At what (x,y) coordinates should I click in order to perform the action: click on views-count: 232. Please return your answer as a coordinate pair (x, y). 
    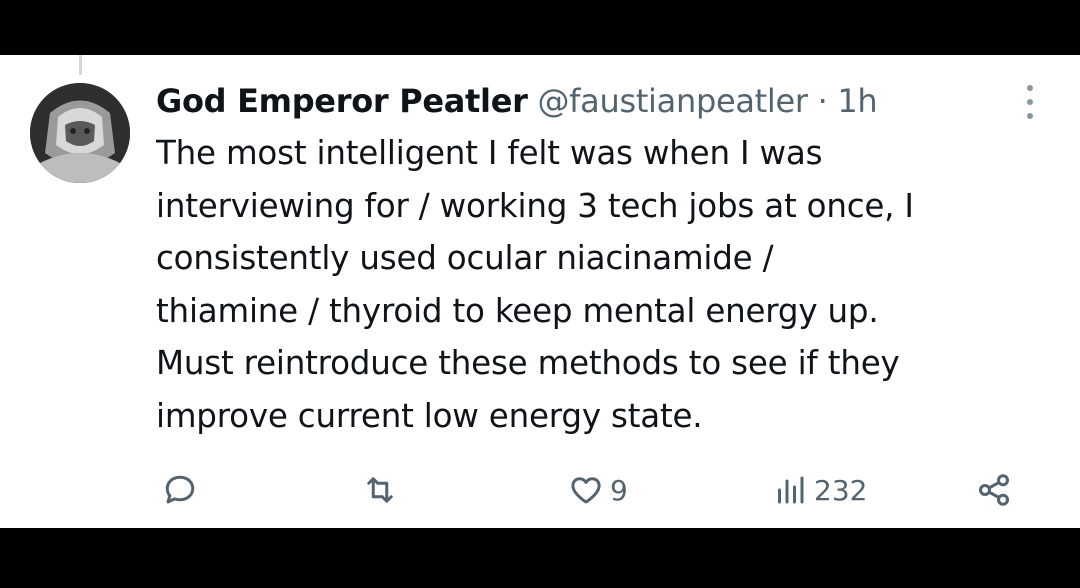
    Looking at the image, I should click on (841, 490).